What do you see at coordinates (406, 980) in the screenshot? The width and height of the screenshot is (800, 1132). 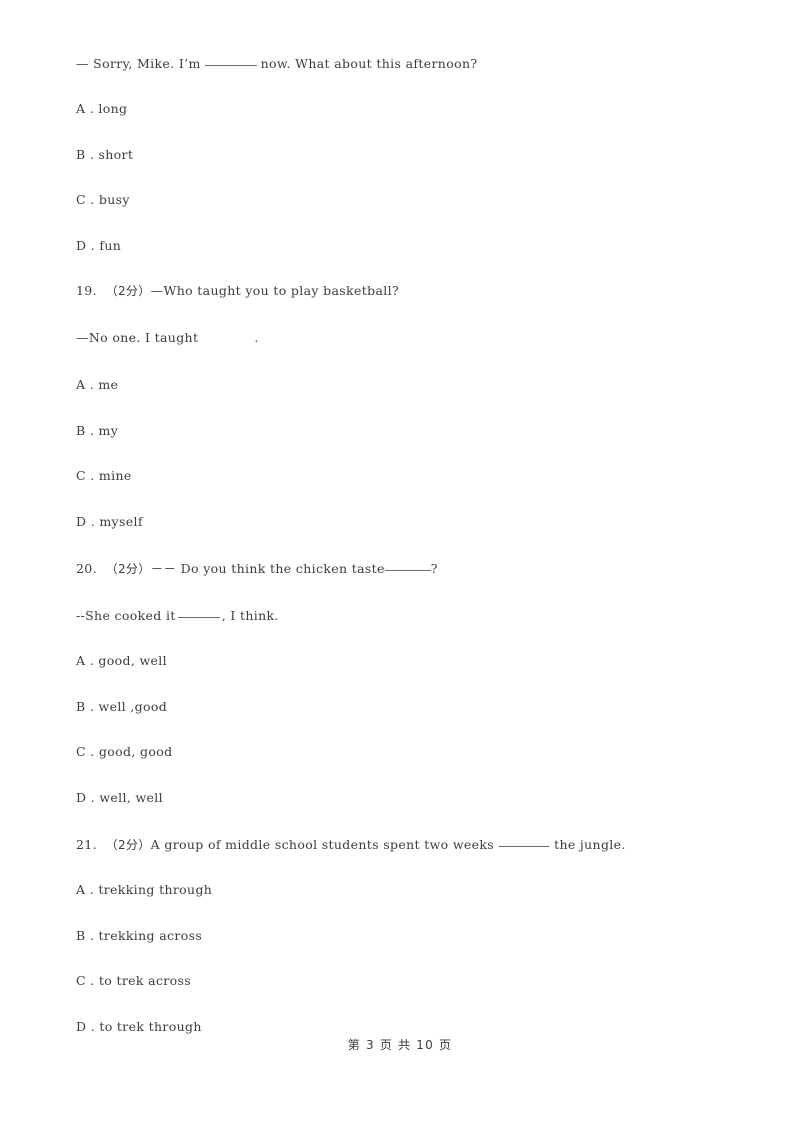 I see `option-row: C . to trek across` at bounding box center [406, 980].